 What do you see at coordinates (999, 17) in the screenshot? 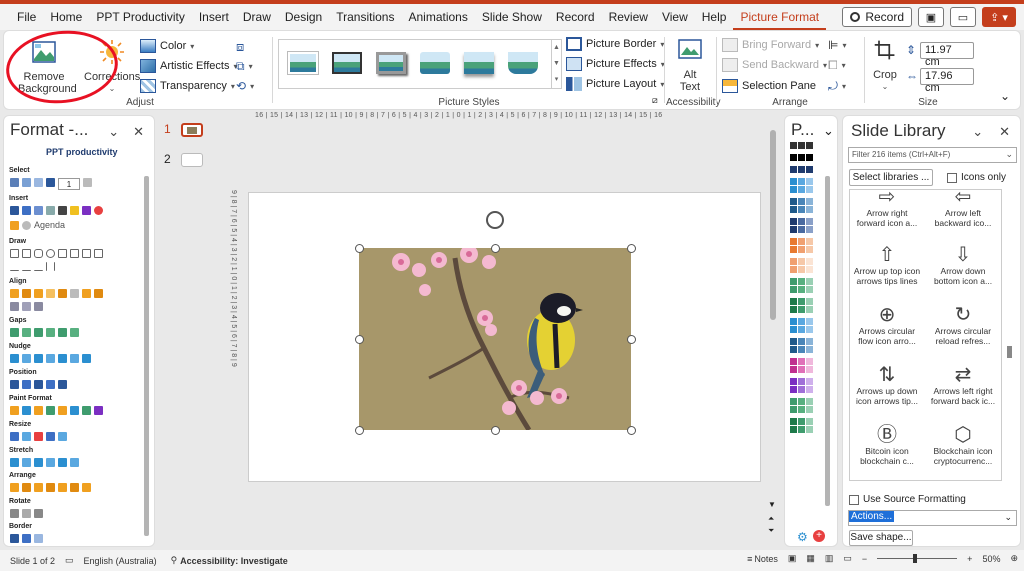
I see `share-button: ⇪ ▾` at bounding box center [999, 17].